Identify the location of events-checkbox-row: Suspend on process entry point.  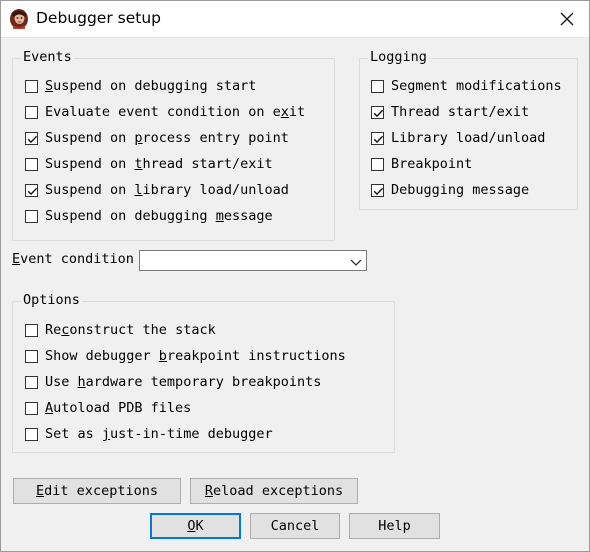
(157, 138).